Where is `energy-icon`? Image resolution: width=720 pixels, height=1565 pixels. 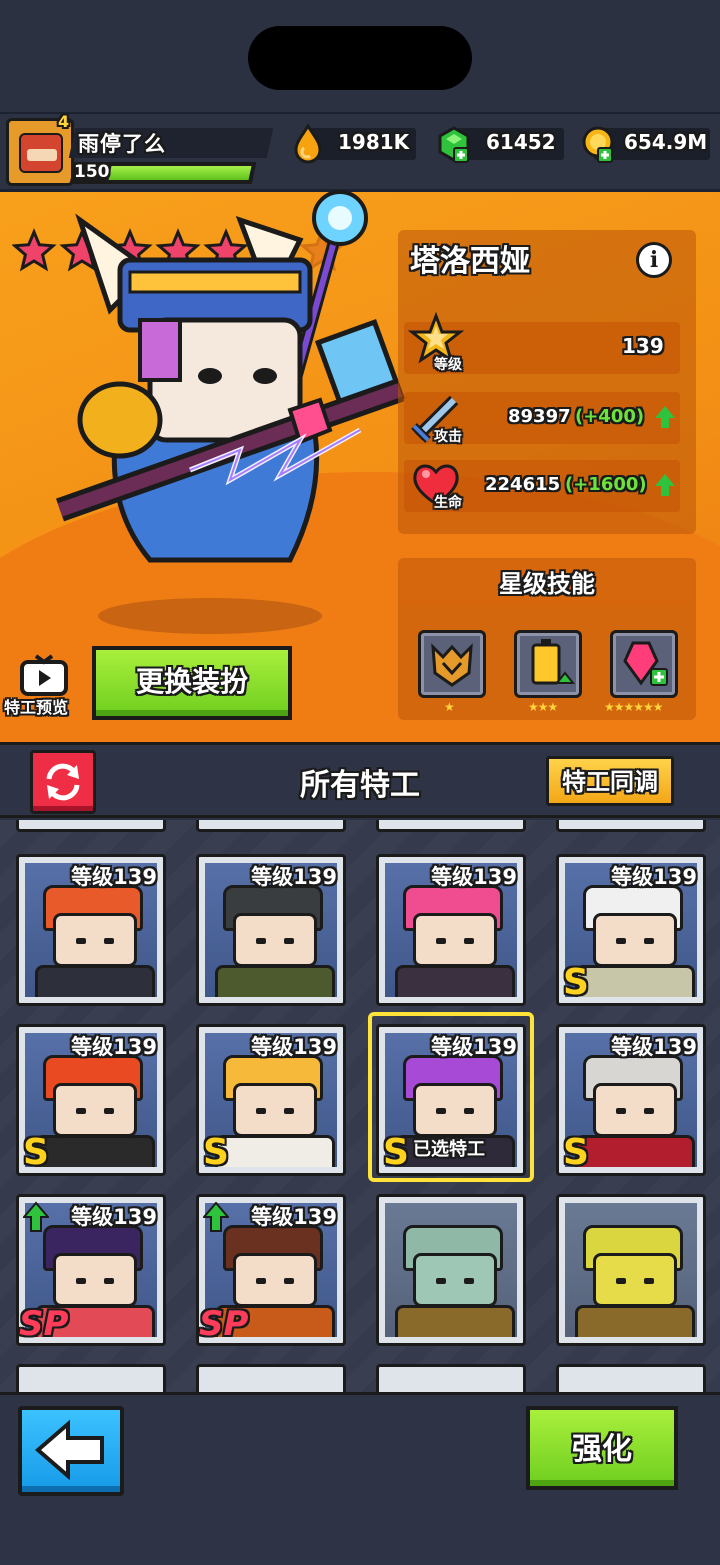
energy-icon is located at coordinates (308, 144).